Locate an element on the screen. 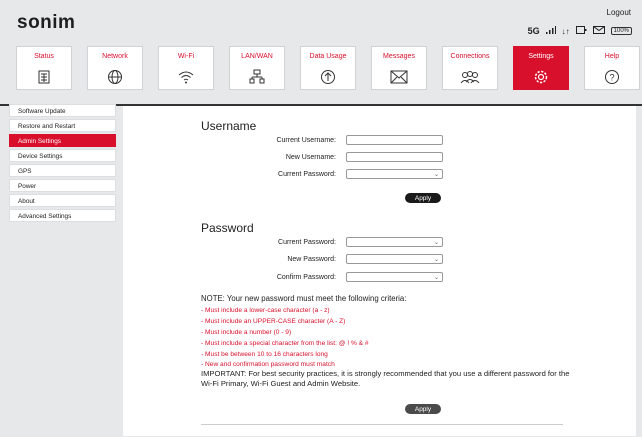 This screenshot has width=642, height=437. data-transfer-icon: ↓↑ is located at coordinates (565, 31).